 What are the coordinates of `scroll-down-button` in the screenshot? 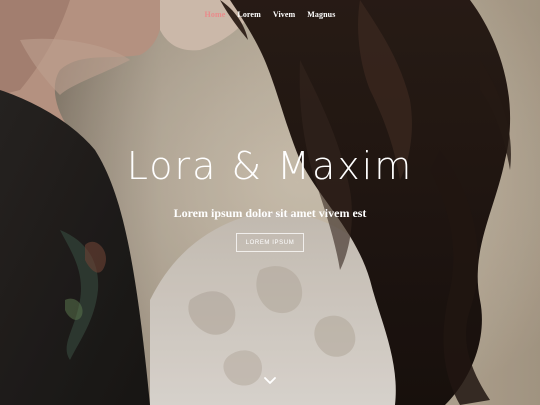 It's located at (270, 380).